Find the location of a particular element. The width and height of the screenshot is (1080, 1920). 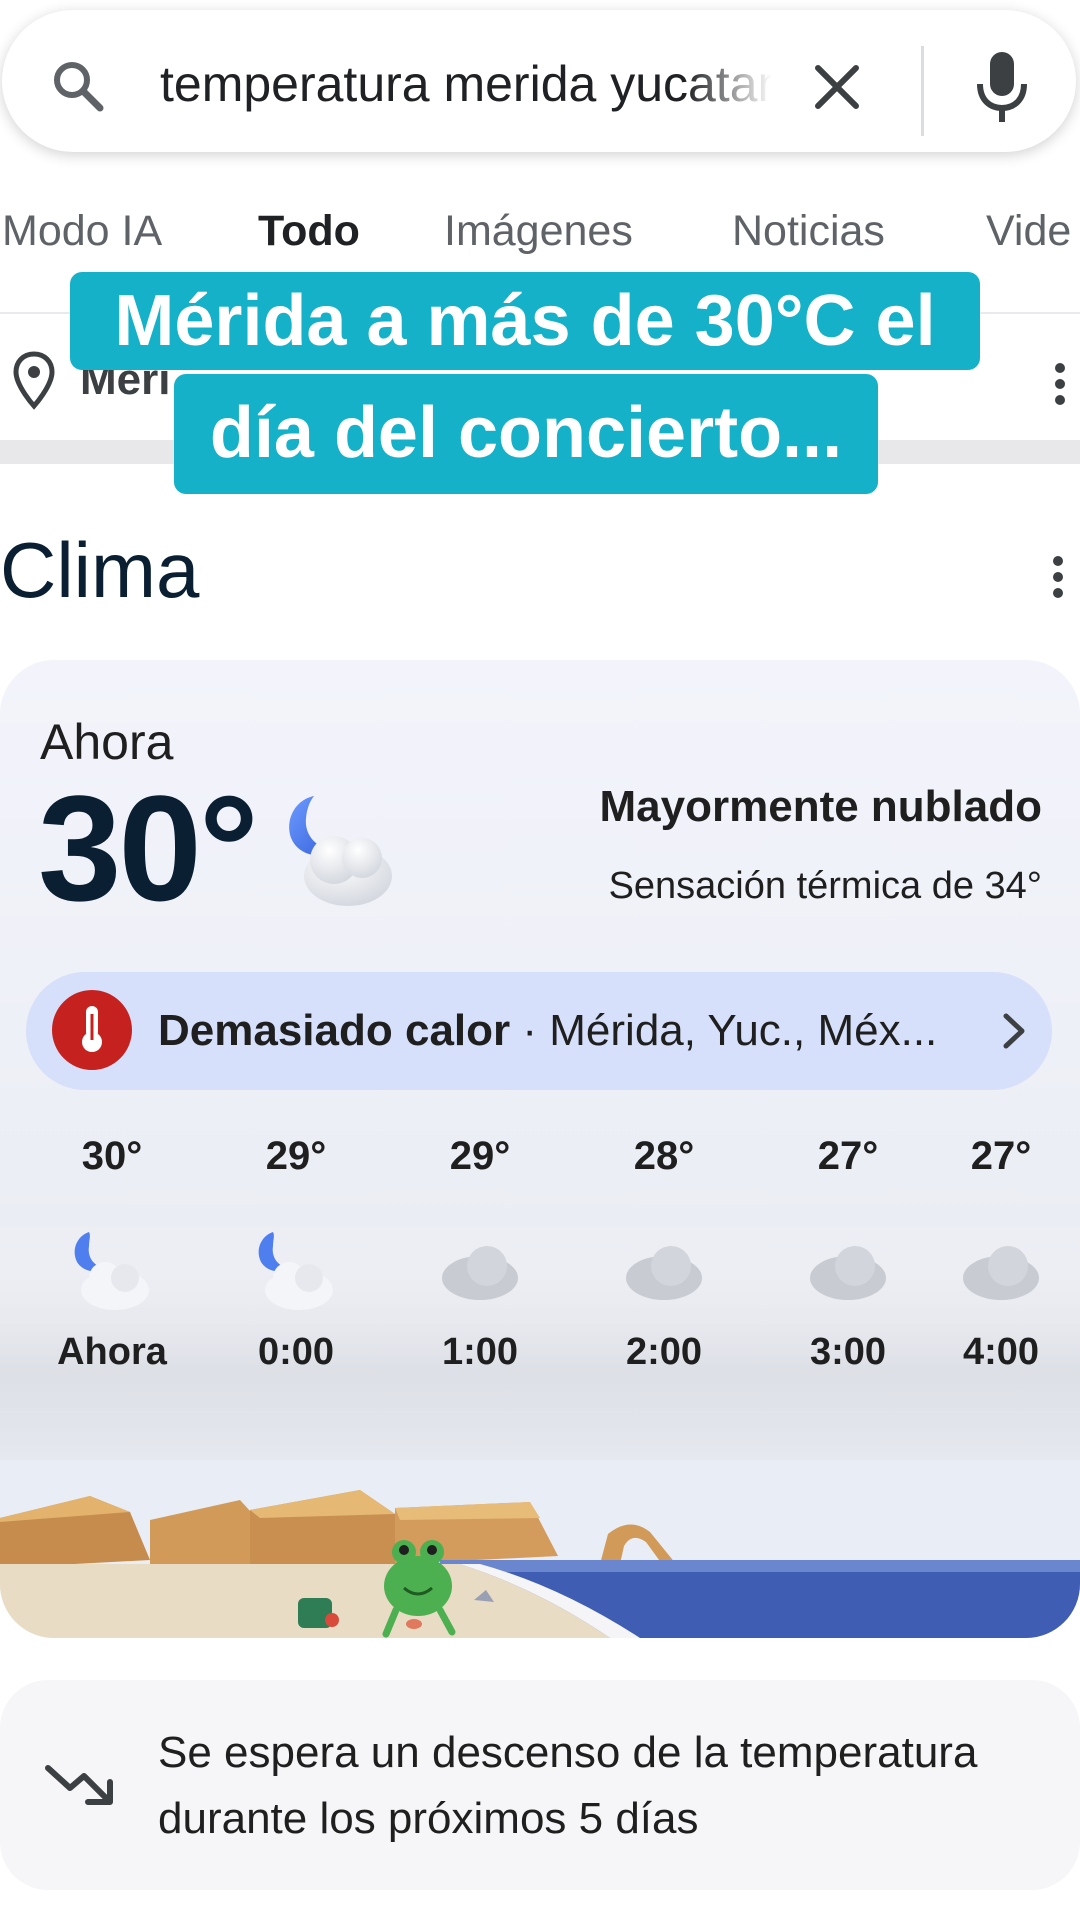

search-tabs: Modo IA Todo Imágenes Noticias Vide is located at coordinates (540, 231).